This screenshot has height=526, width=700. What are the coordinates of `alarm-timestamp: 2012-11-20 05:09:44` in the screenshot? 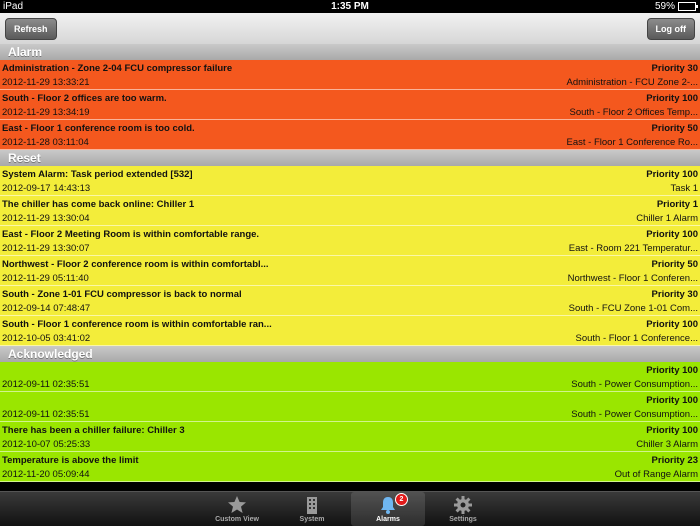 It's located at (46, 474).